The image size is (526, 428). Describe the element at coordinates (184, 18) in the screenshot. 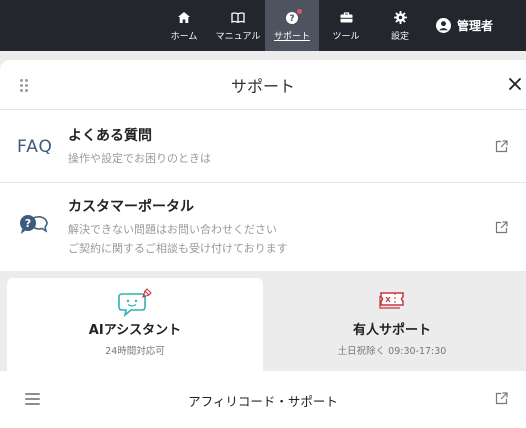

I see `home-icon` at that location.